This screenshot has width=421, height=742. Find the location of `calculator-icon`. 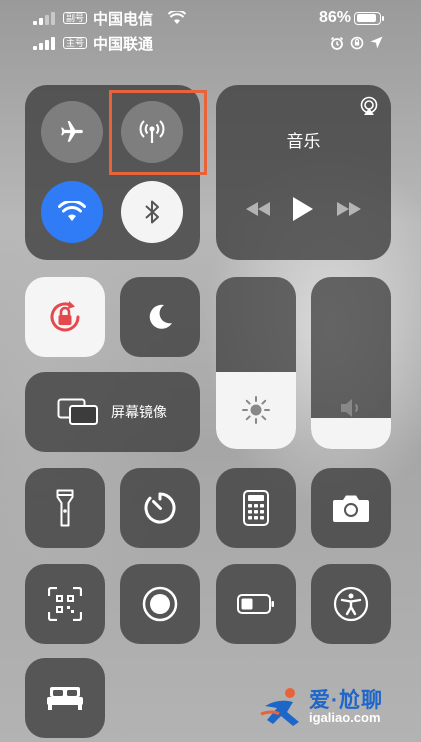

calculator-icon is located at coordinates (256, 508).